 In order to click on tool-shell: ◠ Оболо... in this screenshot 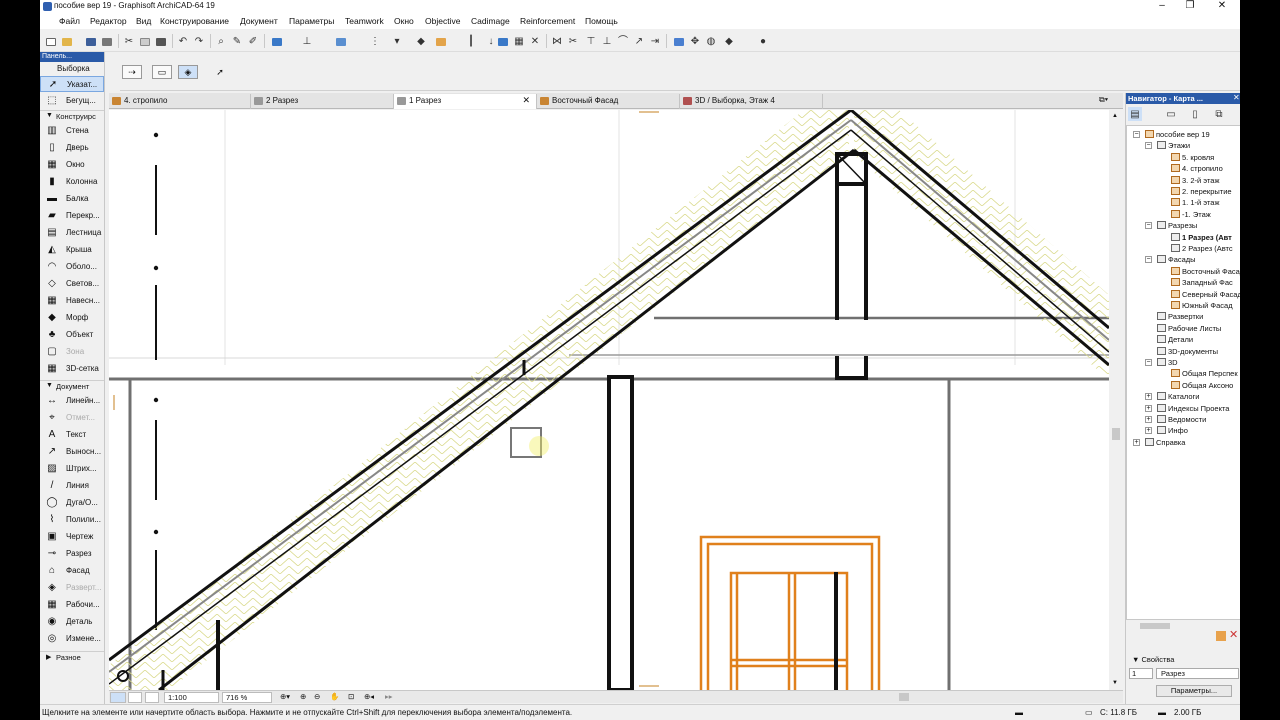, I will do `click(72, 267)`.